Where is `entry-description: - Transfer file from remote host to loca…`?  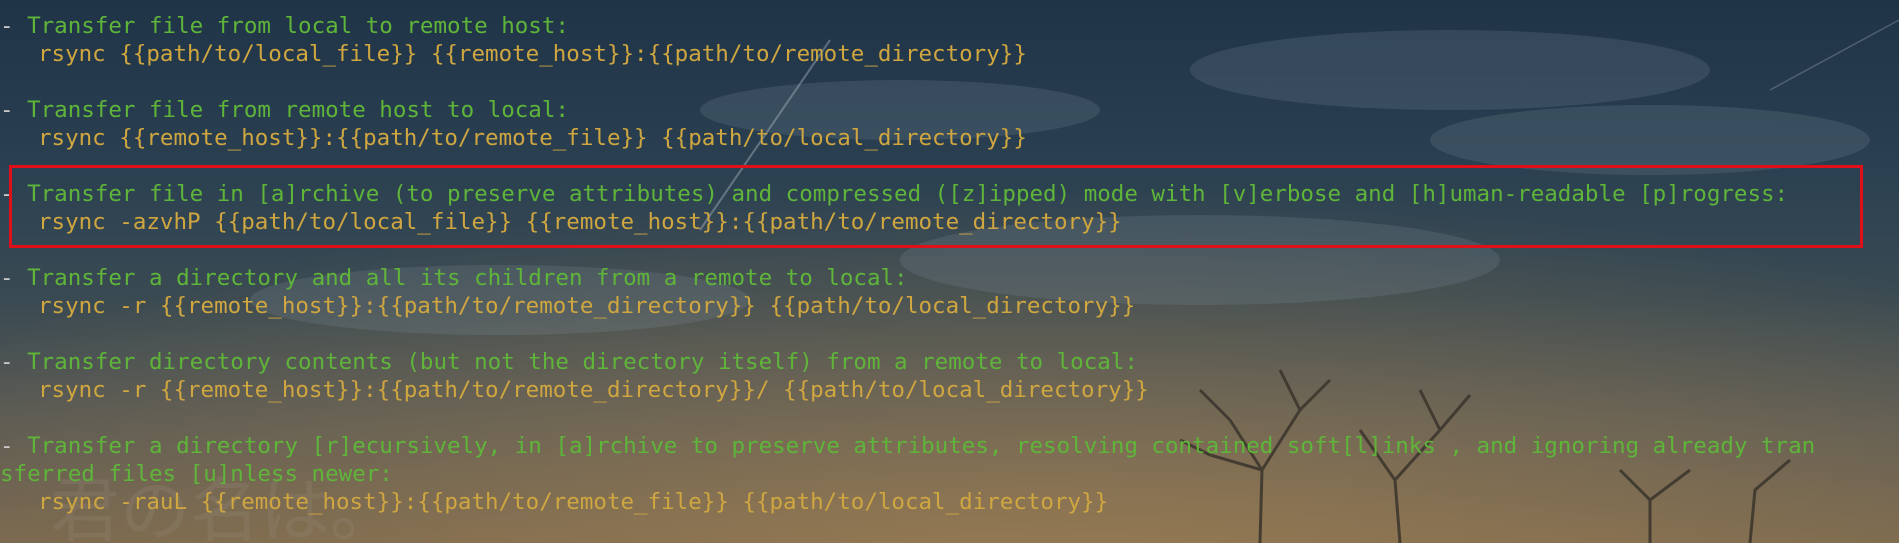
entry-description: - Transfer file from remote host to loca… is located at coordinates (284, 110).